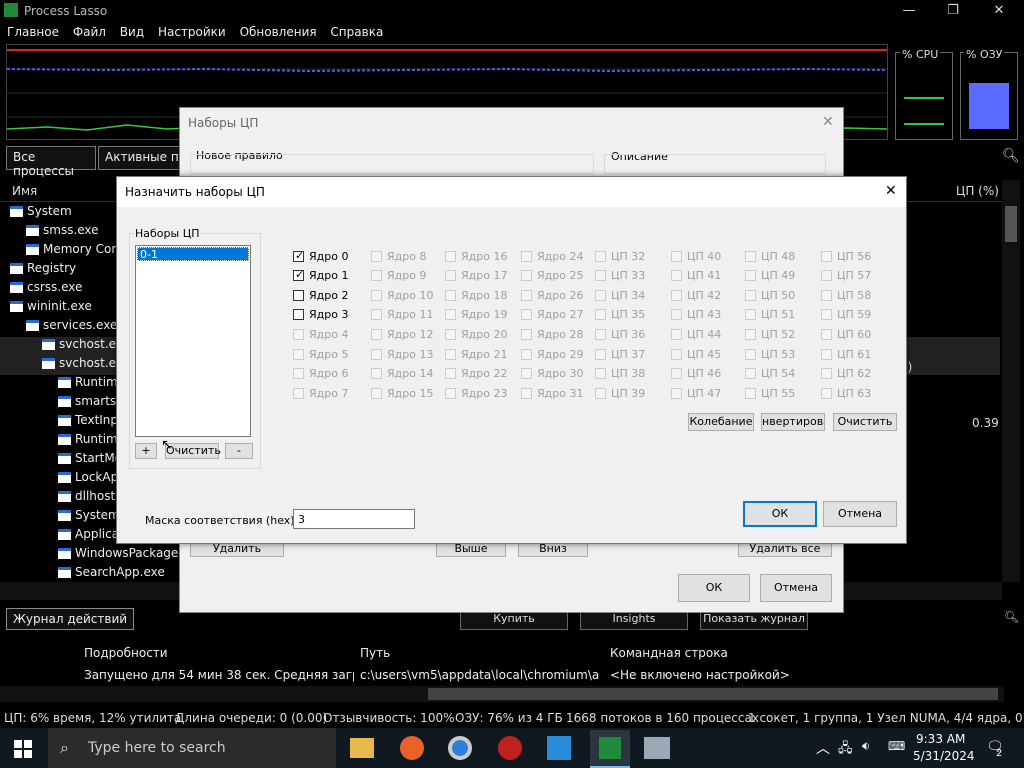  Describe the element at coordinates (89, 32) in the screenshot. I see `menu-file: Файл` at that location.